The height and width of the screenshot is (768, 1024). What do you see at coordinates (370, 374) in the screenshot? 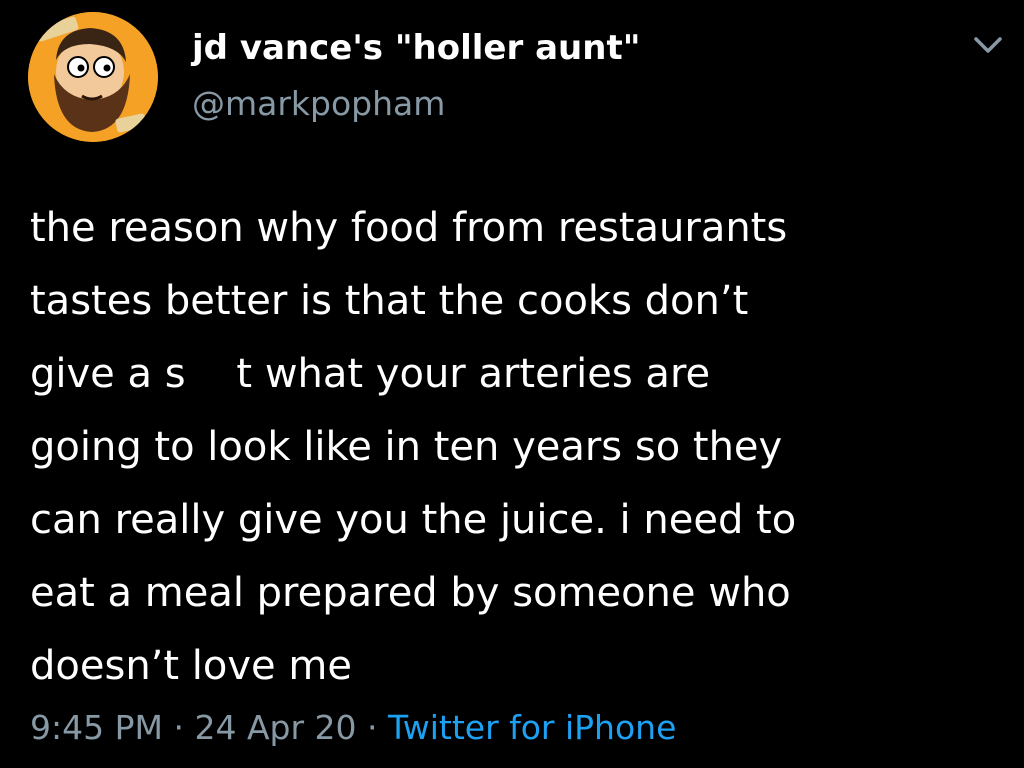
I see `tweet-body-line: give a s t what your arteries are` at bounding box center [370, 374].